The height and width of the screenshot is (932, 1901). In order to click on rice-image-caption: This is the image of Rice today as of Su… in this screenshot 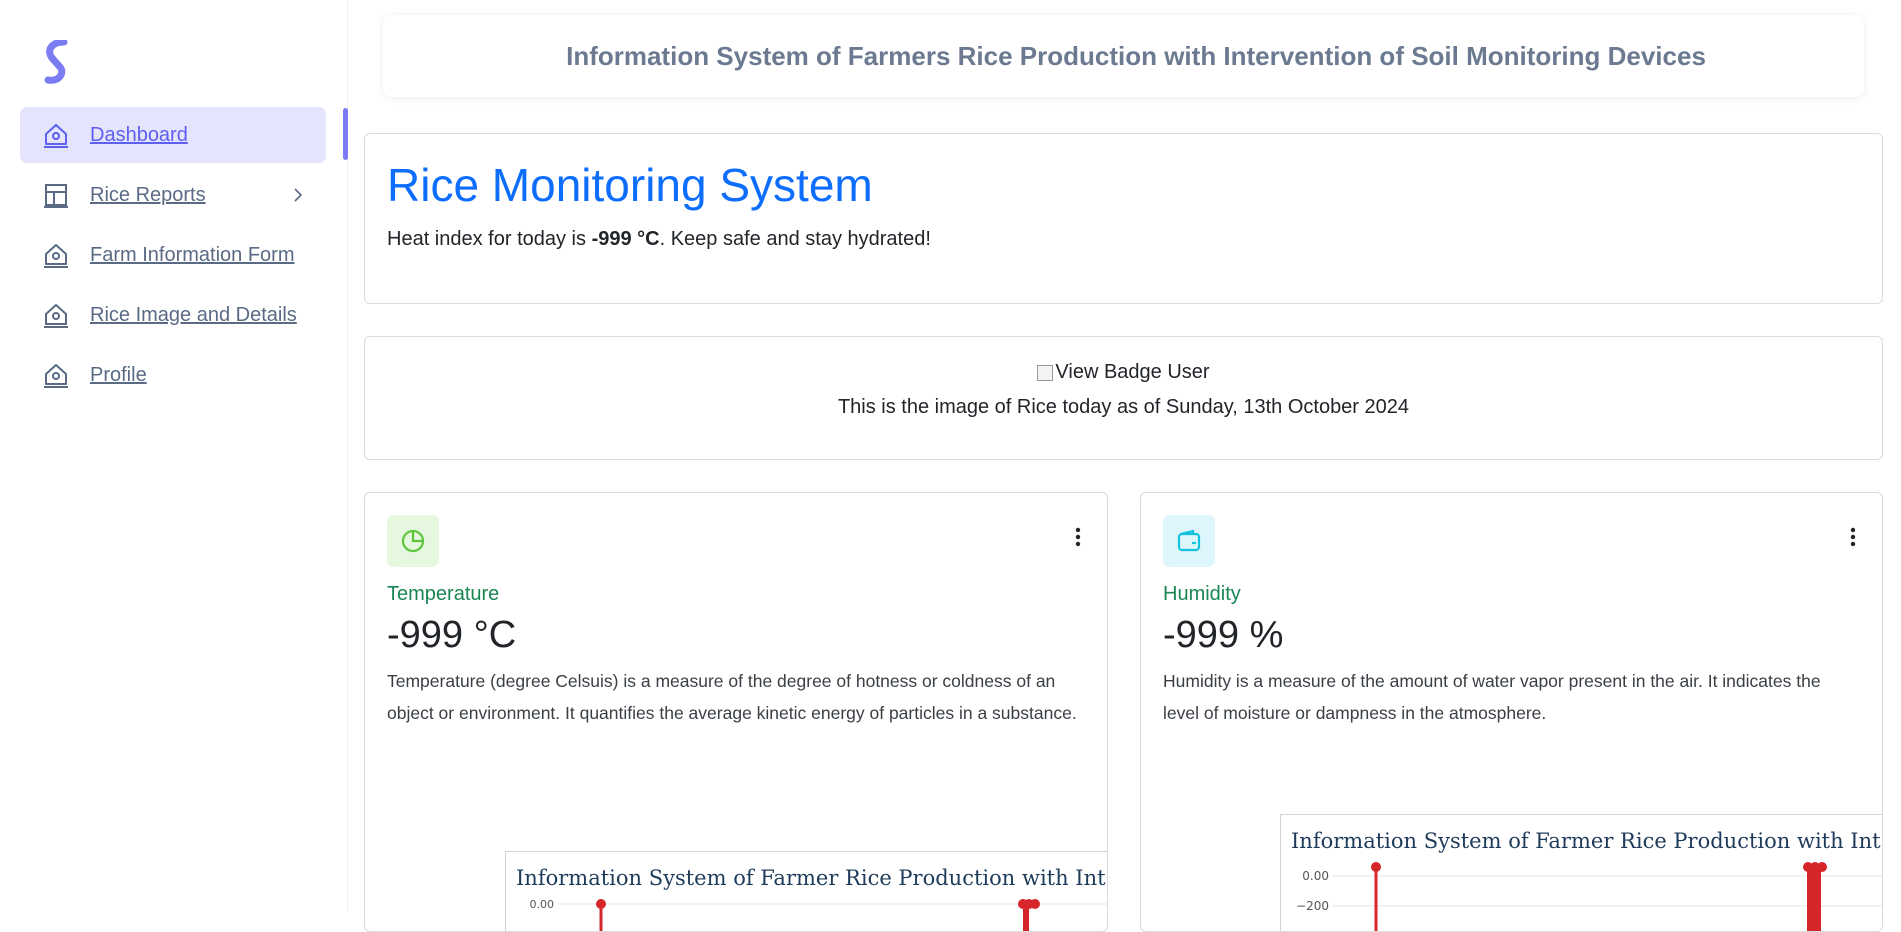, I will do `click(1123, 406)`.